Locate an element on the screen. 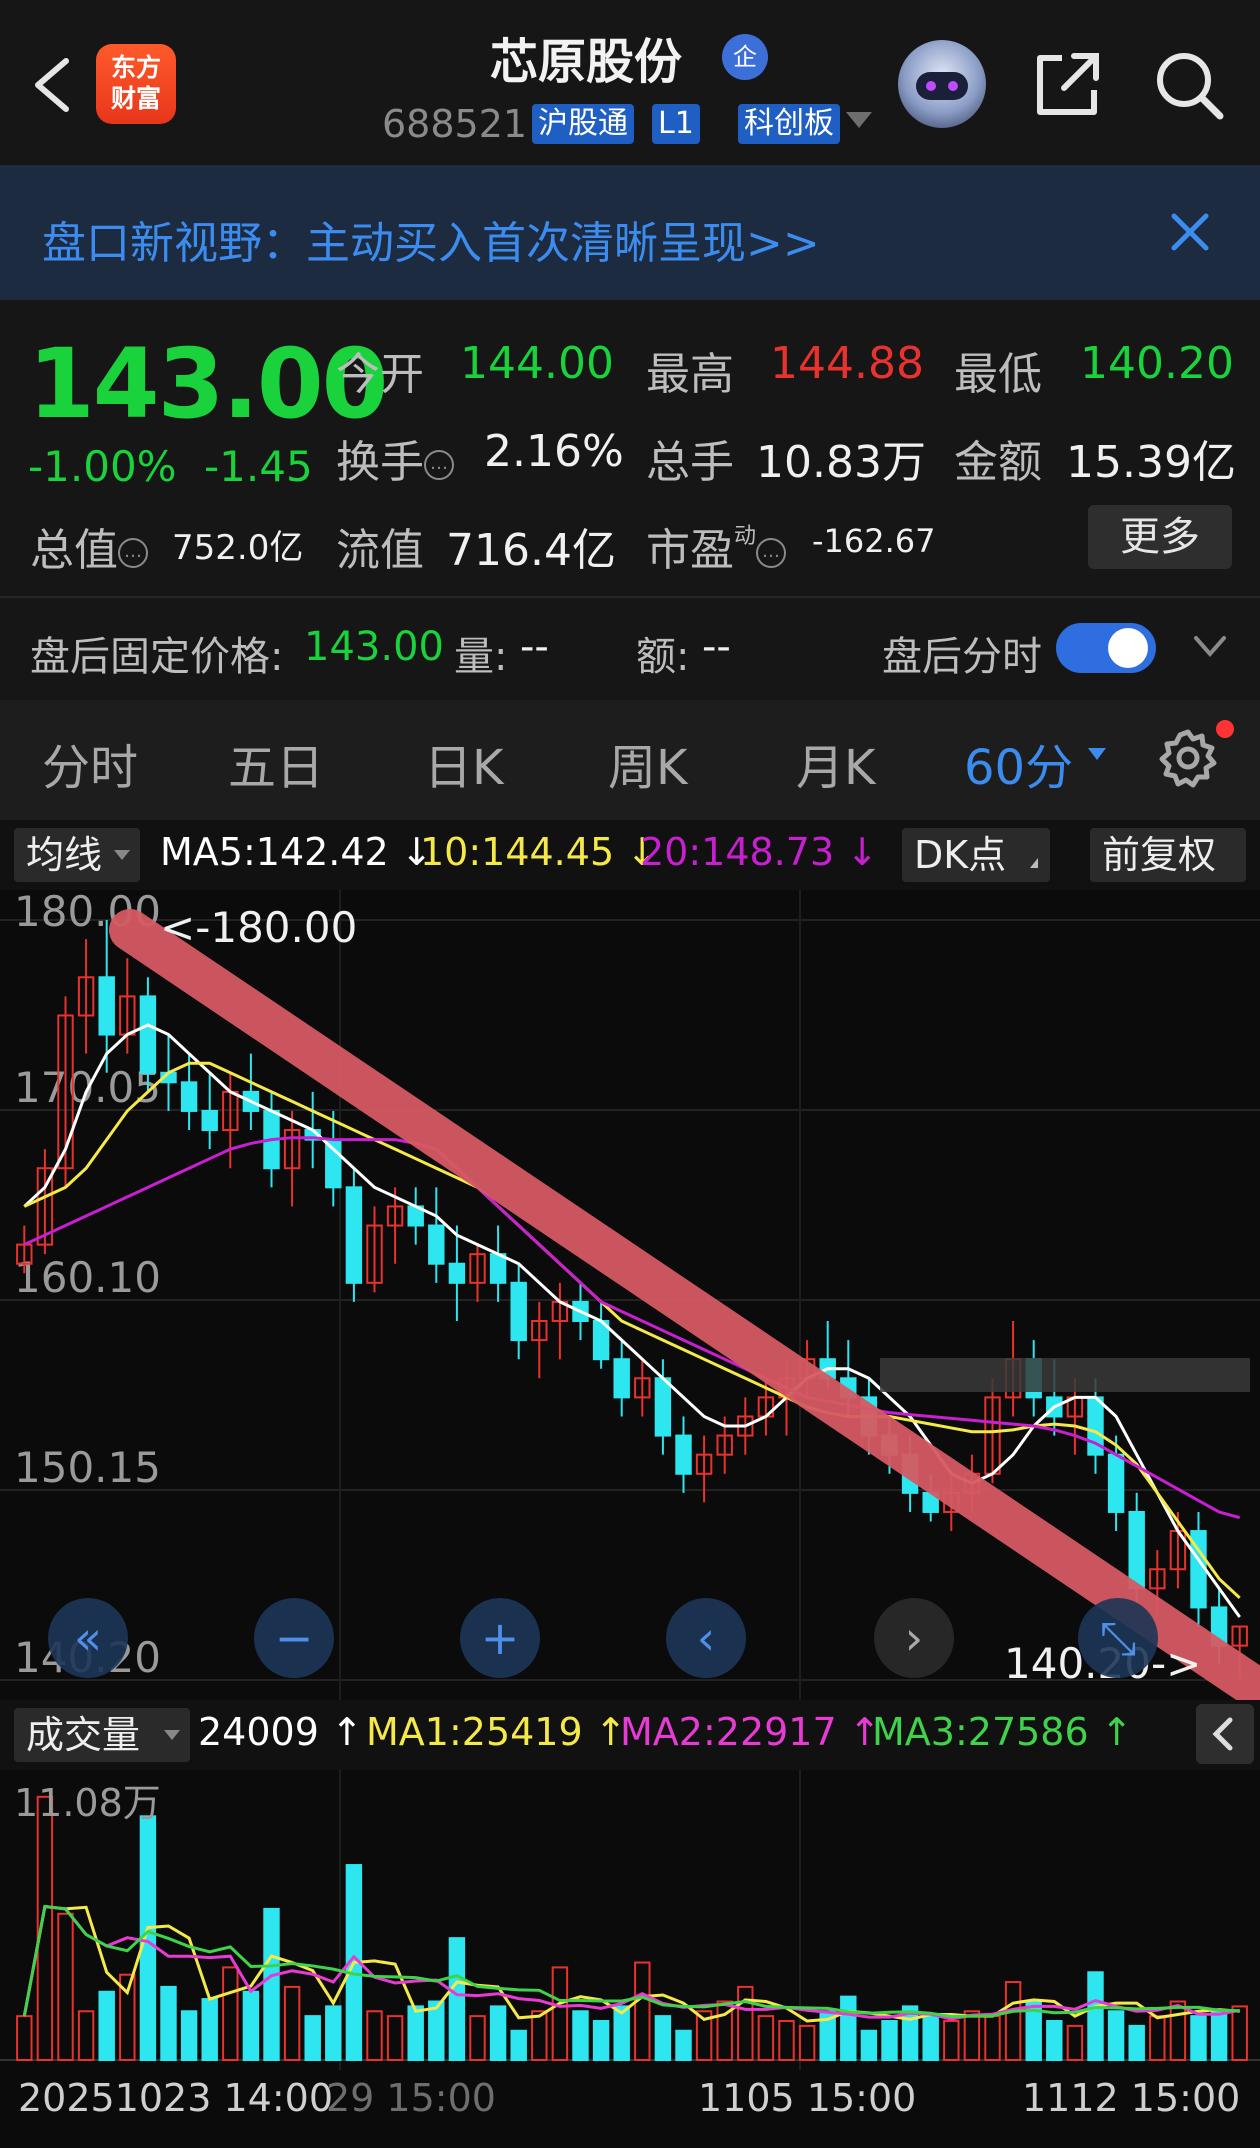  tab-daily-k: 日K is located at coordinates (463, 763).